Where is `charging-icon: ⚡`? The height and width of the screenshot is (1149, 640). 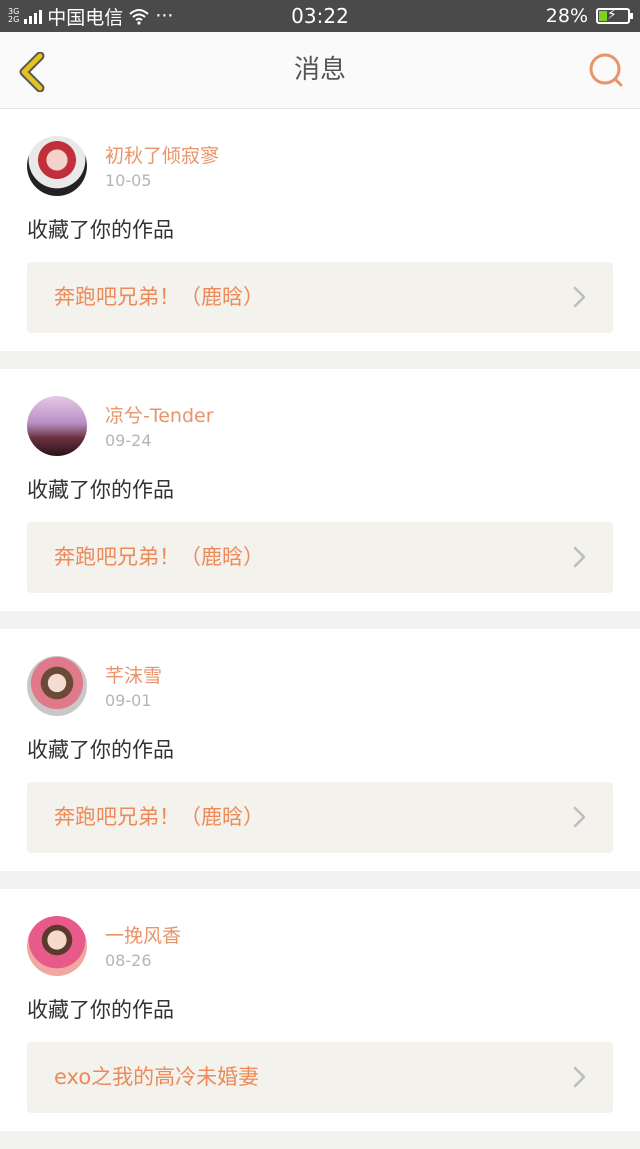
charging-icon: ⚡ is located at coordinates (612, 15).